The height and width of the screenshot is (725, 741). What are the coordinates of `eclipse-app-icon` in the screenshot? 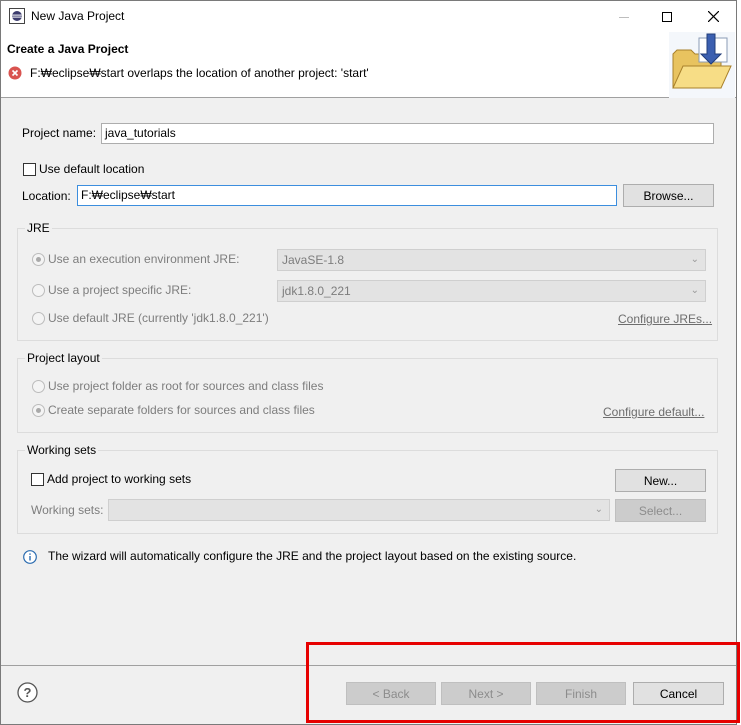 It's located at (17, 16).